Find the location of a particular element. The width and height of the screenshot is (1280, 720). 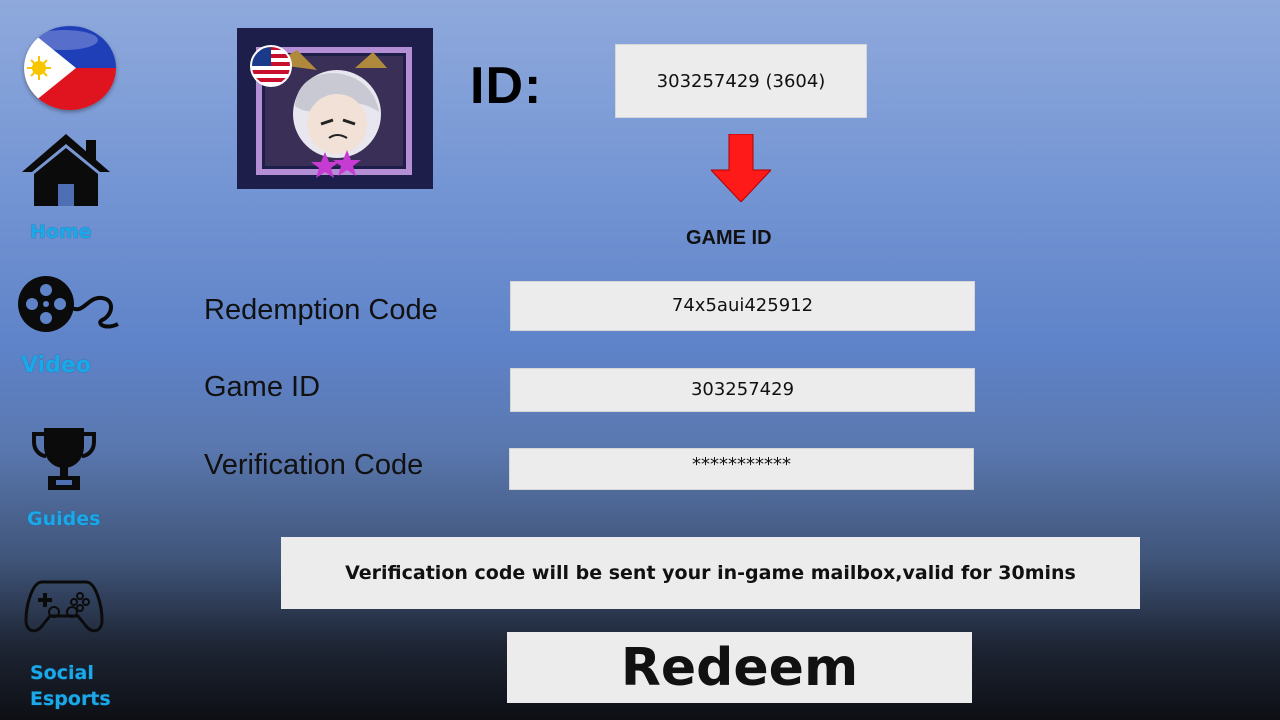

hero-avatar-icon is located at coordinates (335, 108).